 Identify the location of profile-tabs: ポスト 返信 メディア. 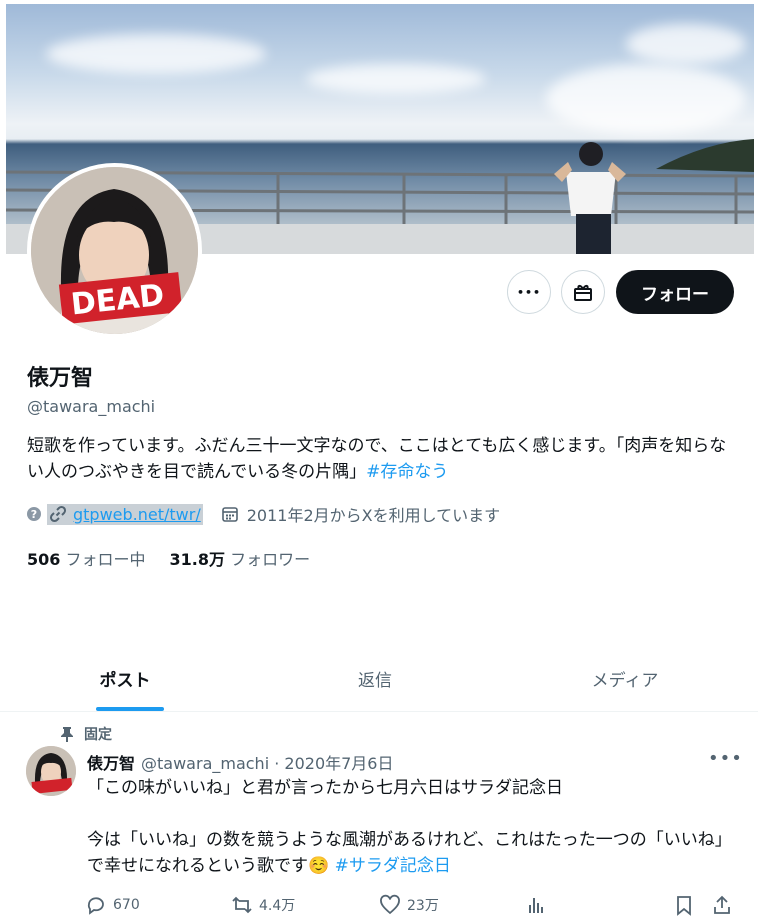
(379, 681).